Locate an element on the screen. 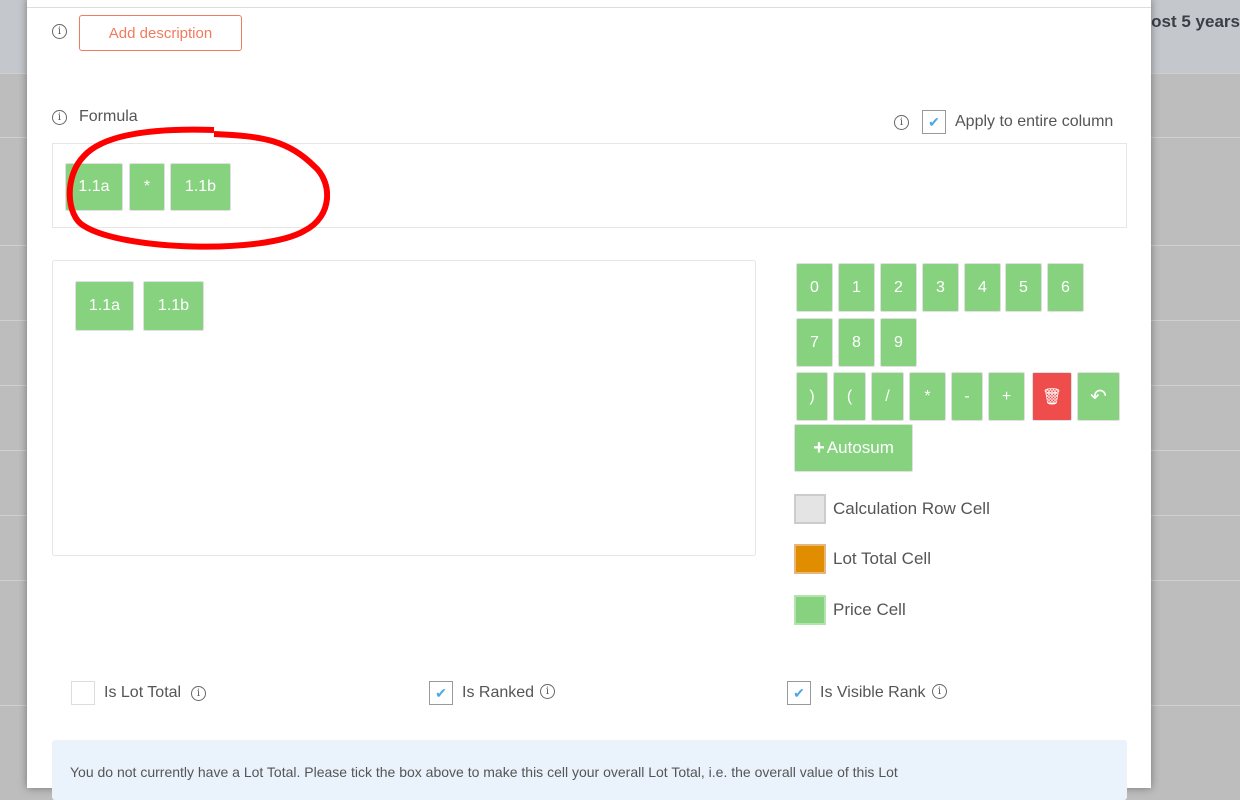  delete-button: 🗑 is located at coordinates (1052, 396).